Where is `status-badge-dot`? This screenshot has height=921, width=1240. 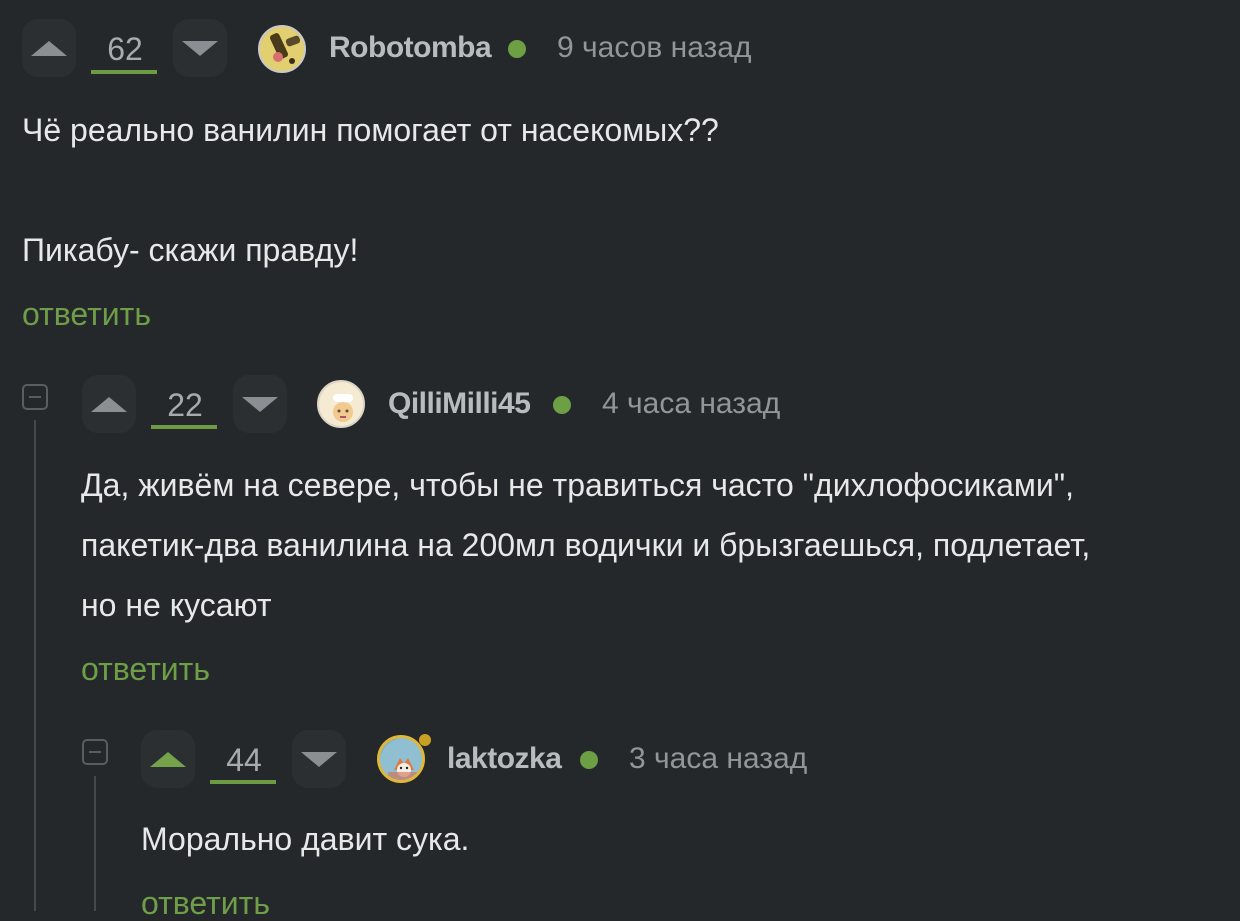
status-badge-dot is located at coordinates (425, 740).